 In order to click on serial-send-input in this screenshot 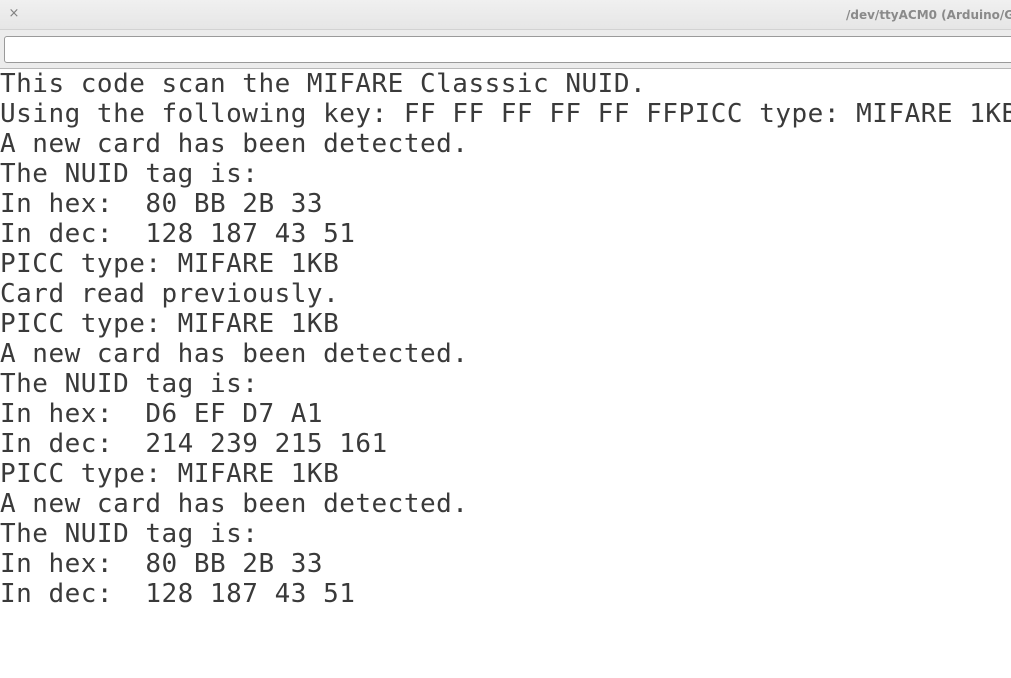, I will do `click(507, 49)`.